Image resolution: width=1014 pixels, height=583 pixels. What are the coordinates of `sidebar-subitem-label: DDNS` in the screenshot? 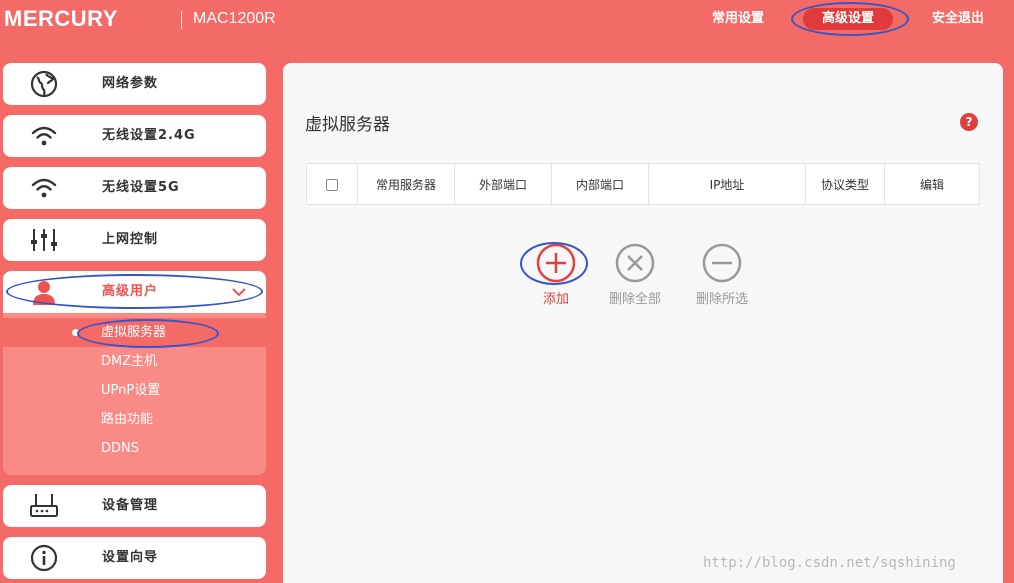 It's located at (120, 448).